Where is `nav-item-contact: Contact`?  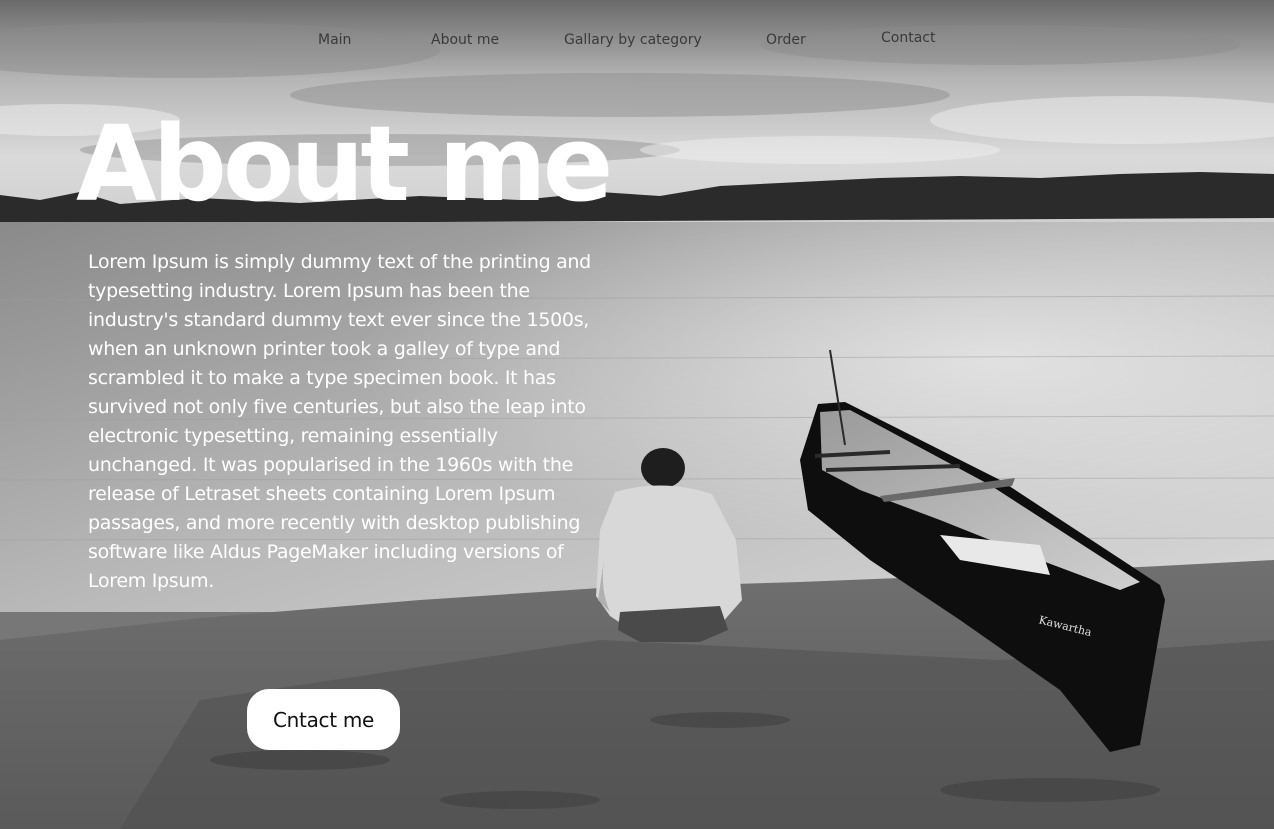
nav-item-contact: Contact is located at coordinates (908, 38).